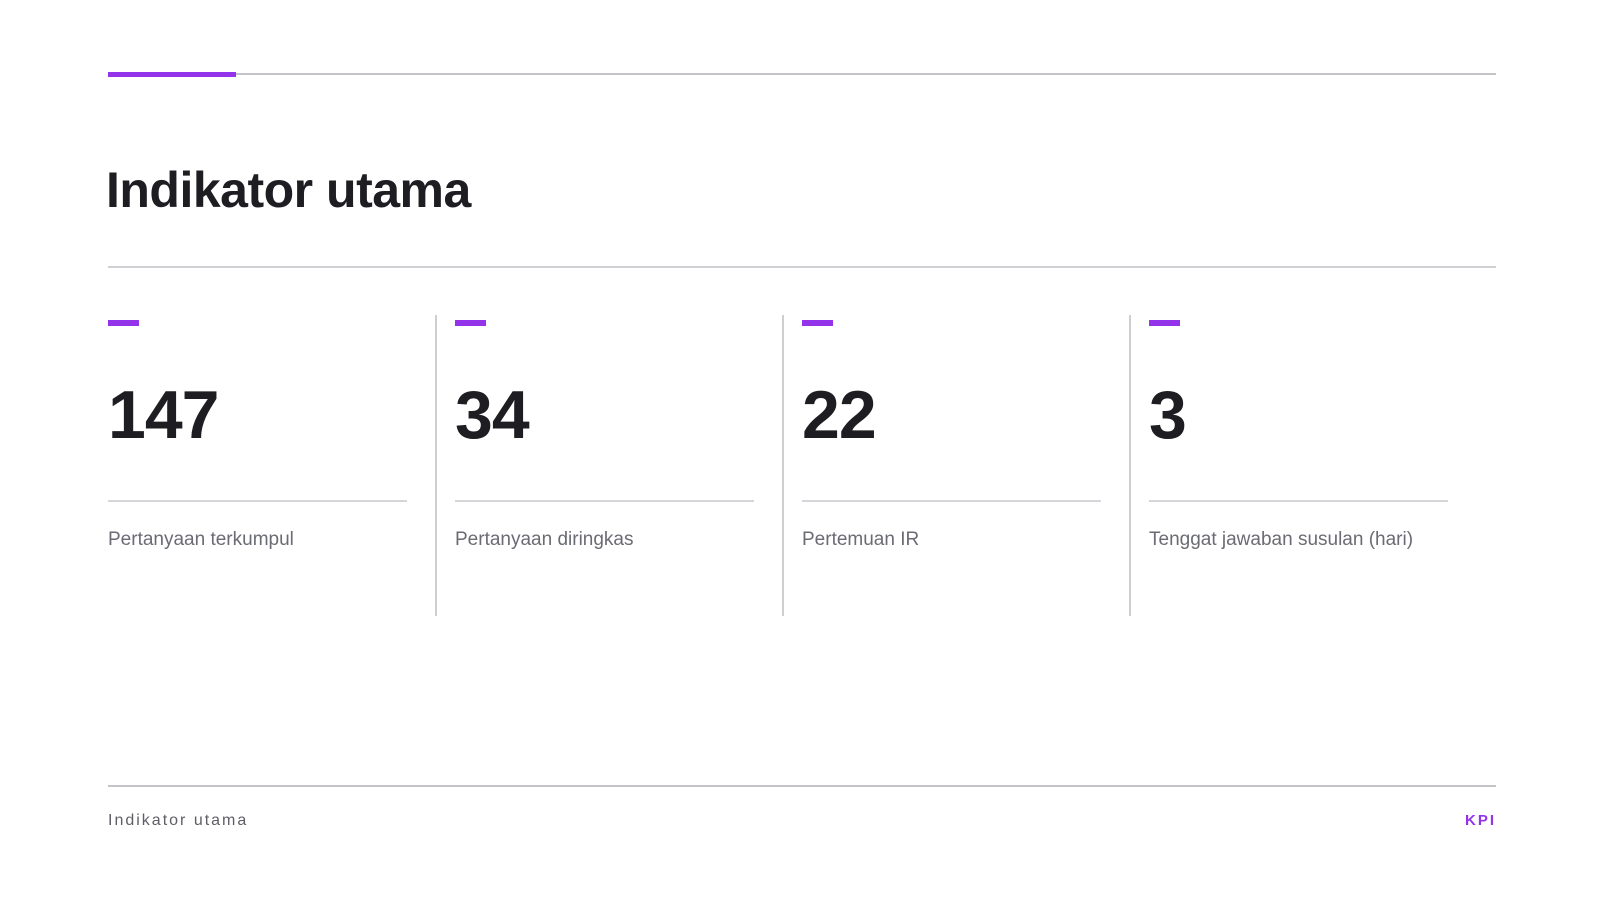 The image size is (1598, 900). I want to click on footer-section-label: Indikator utama, so click(178, 820).